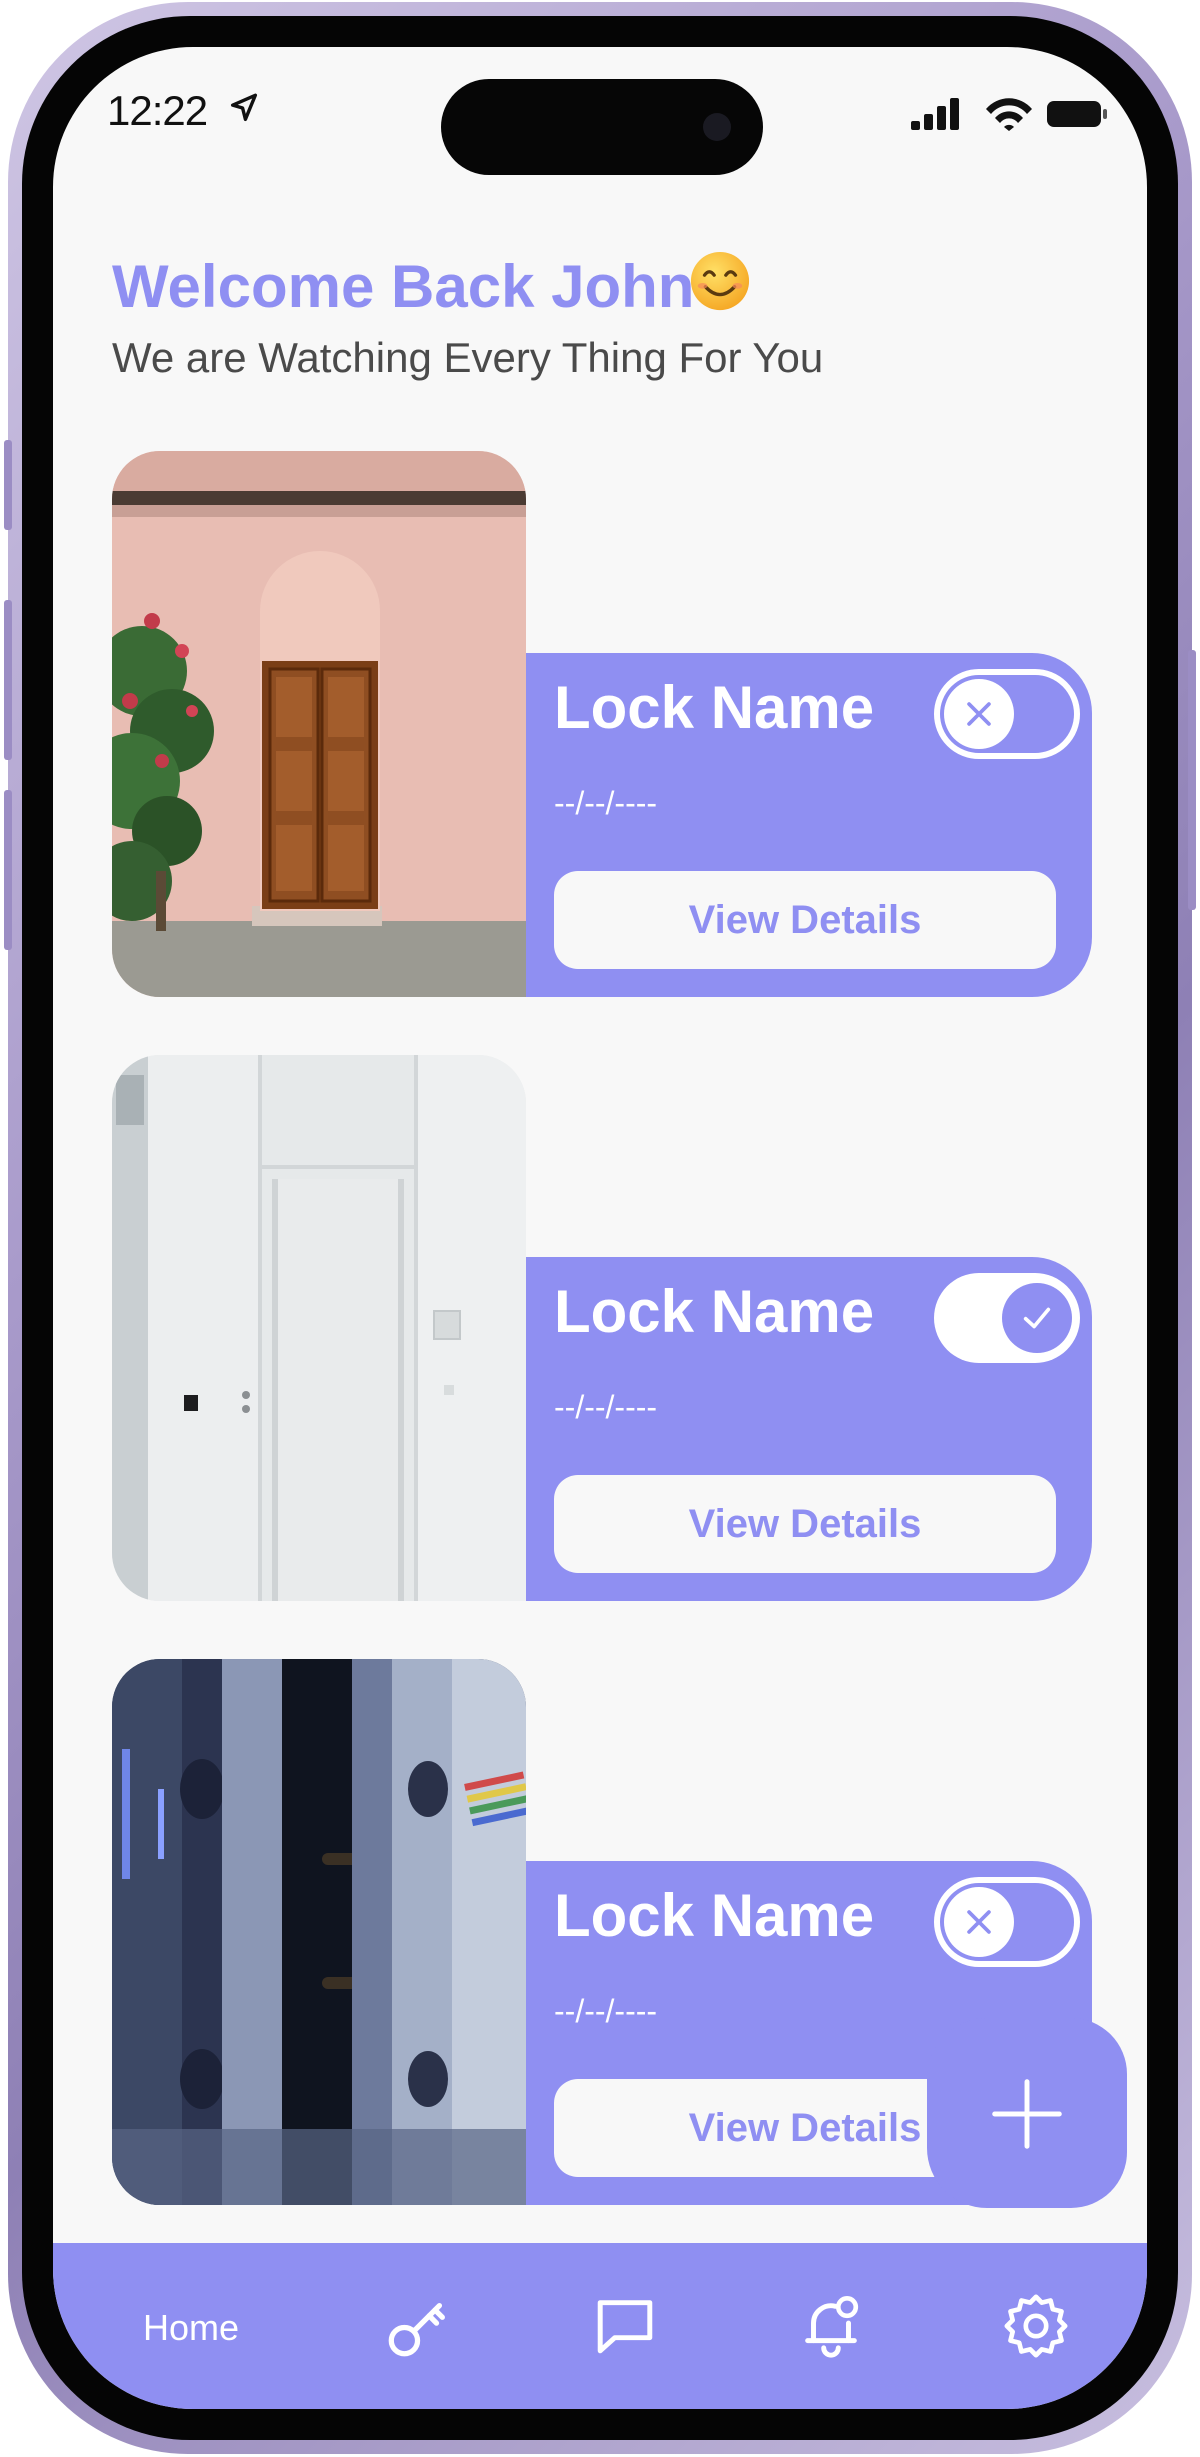  I want to click on bell-icon, so click(831, 2326).